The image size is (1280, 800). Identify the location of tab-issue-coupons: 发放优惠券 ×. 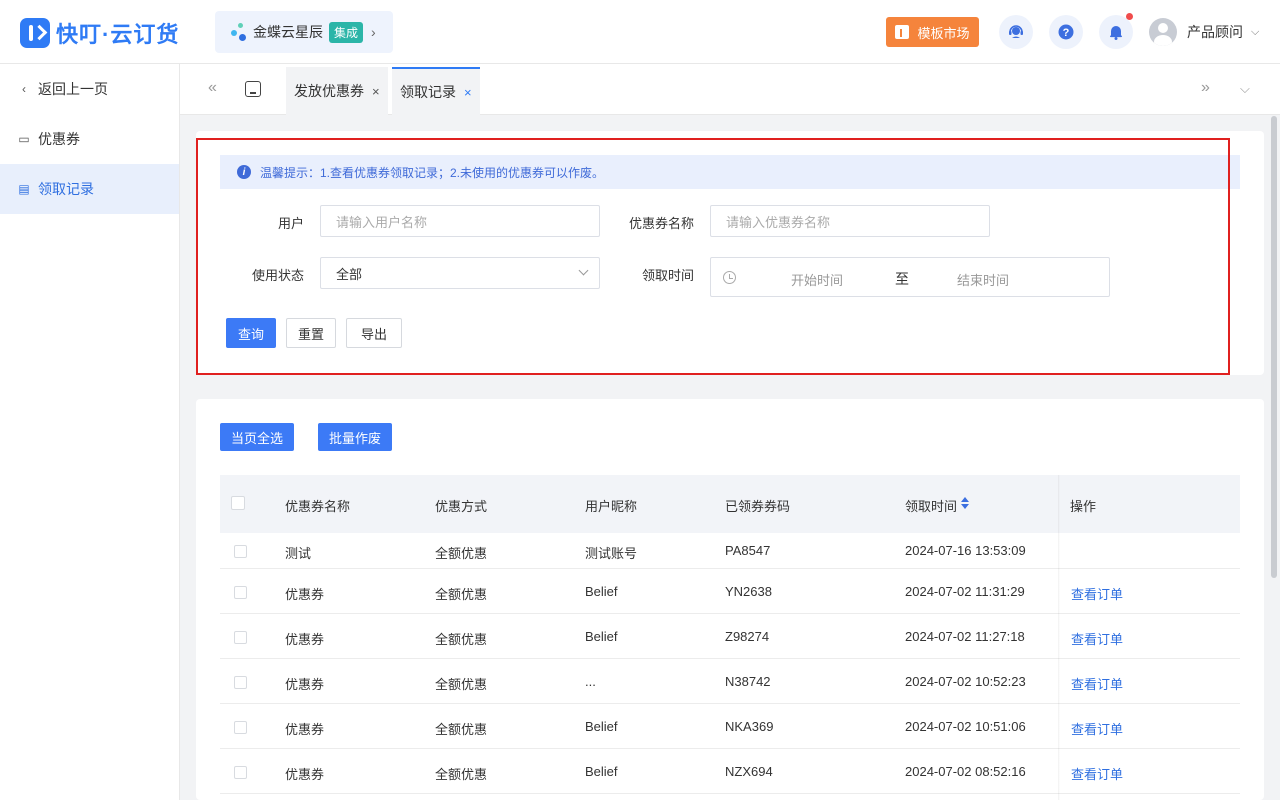
(337, 91).